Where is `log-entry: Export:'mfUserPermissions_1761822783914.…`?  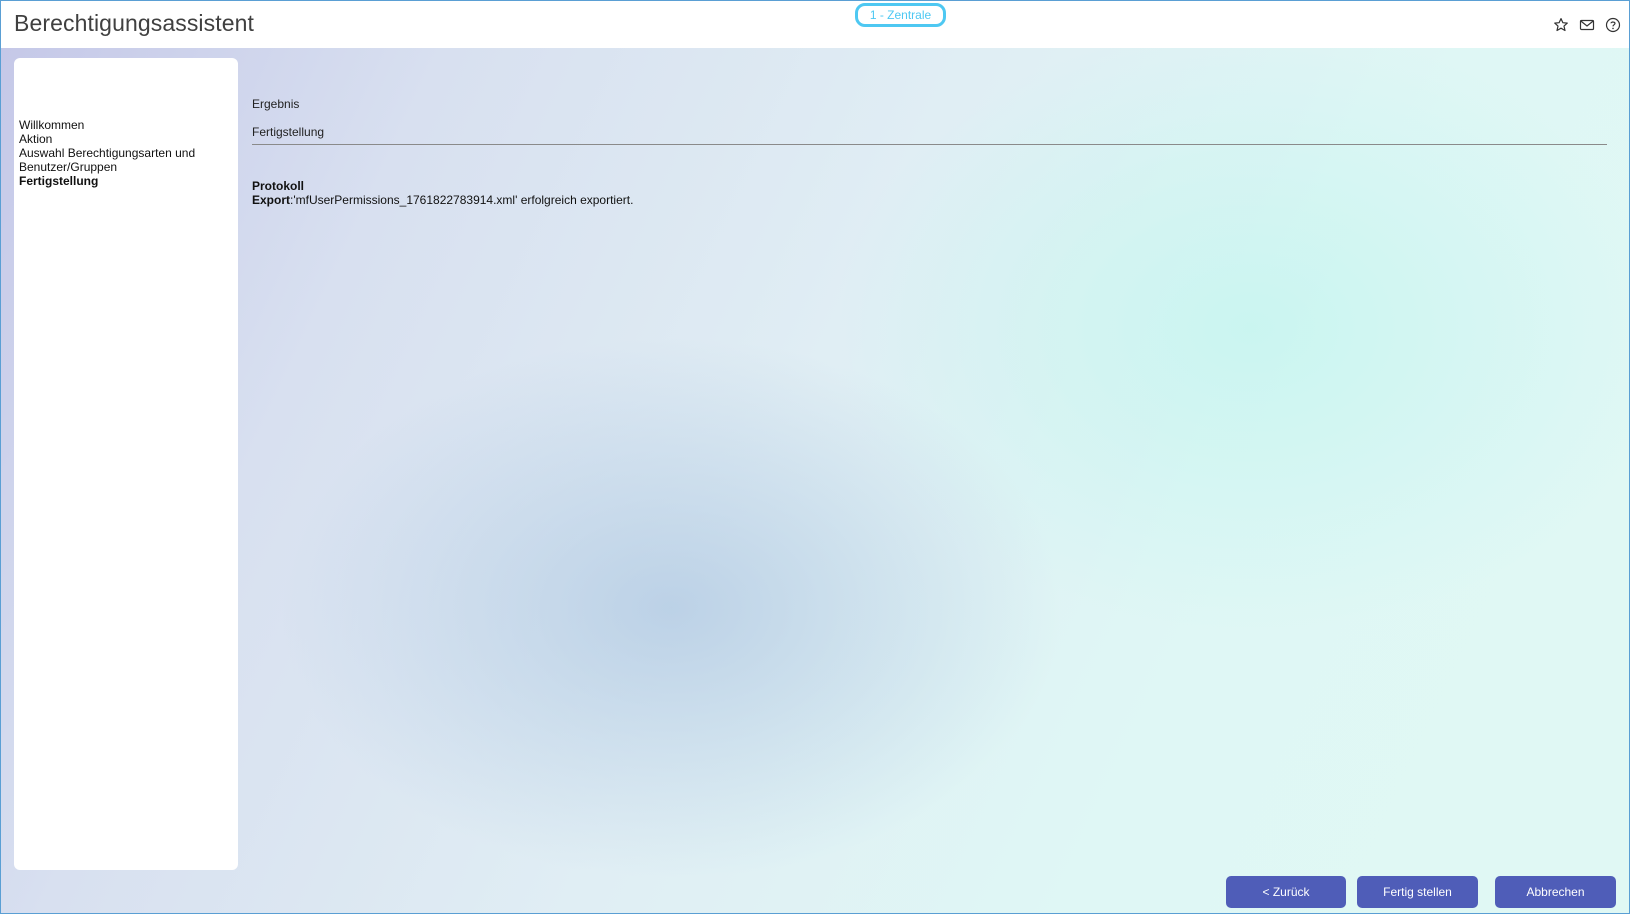 log-entry: Export:'mfUserPermissions_1761822783914.… is located at coordinates (442, 200).